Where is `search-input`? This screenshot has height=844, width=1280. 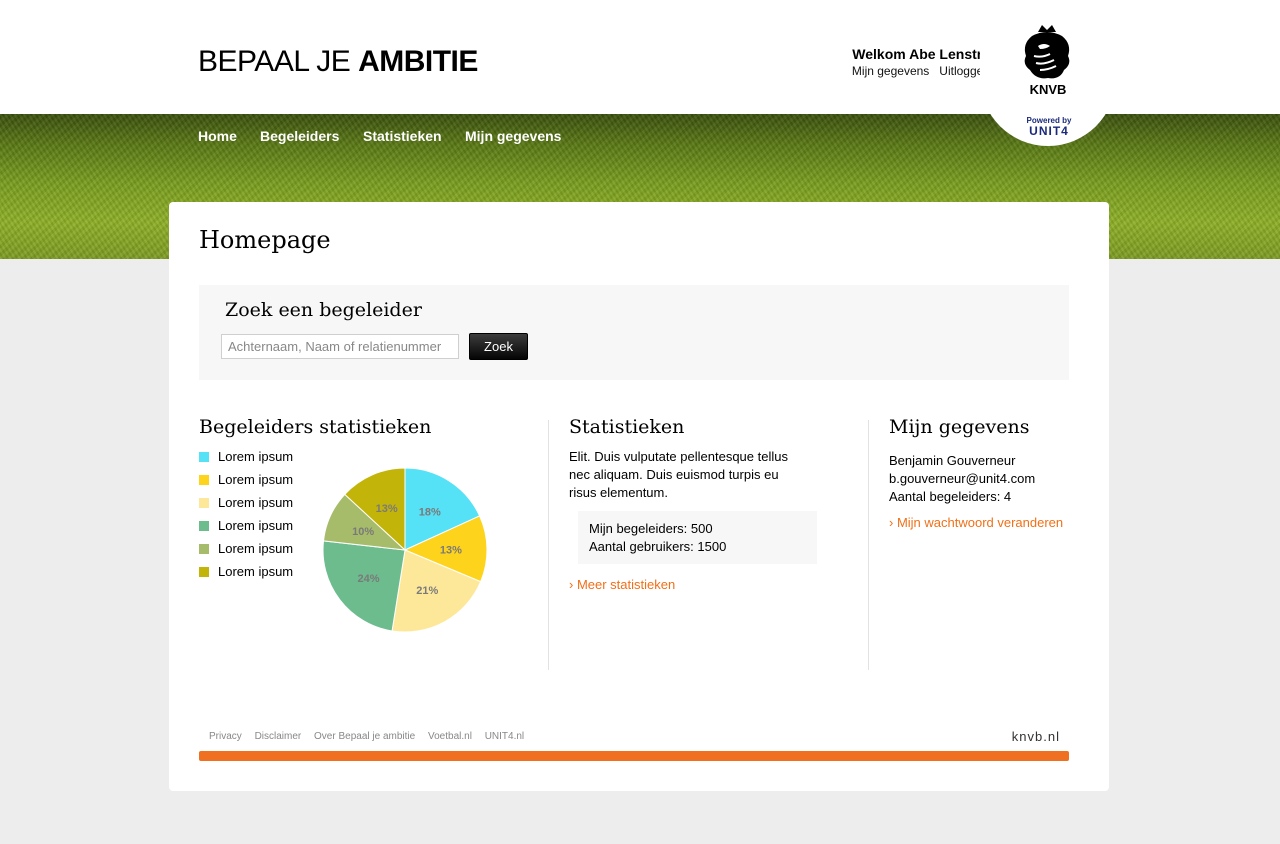 search-input is located at coordinates (340, 346).